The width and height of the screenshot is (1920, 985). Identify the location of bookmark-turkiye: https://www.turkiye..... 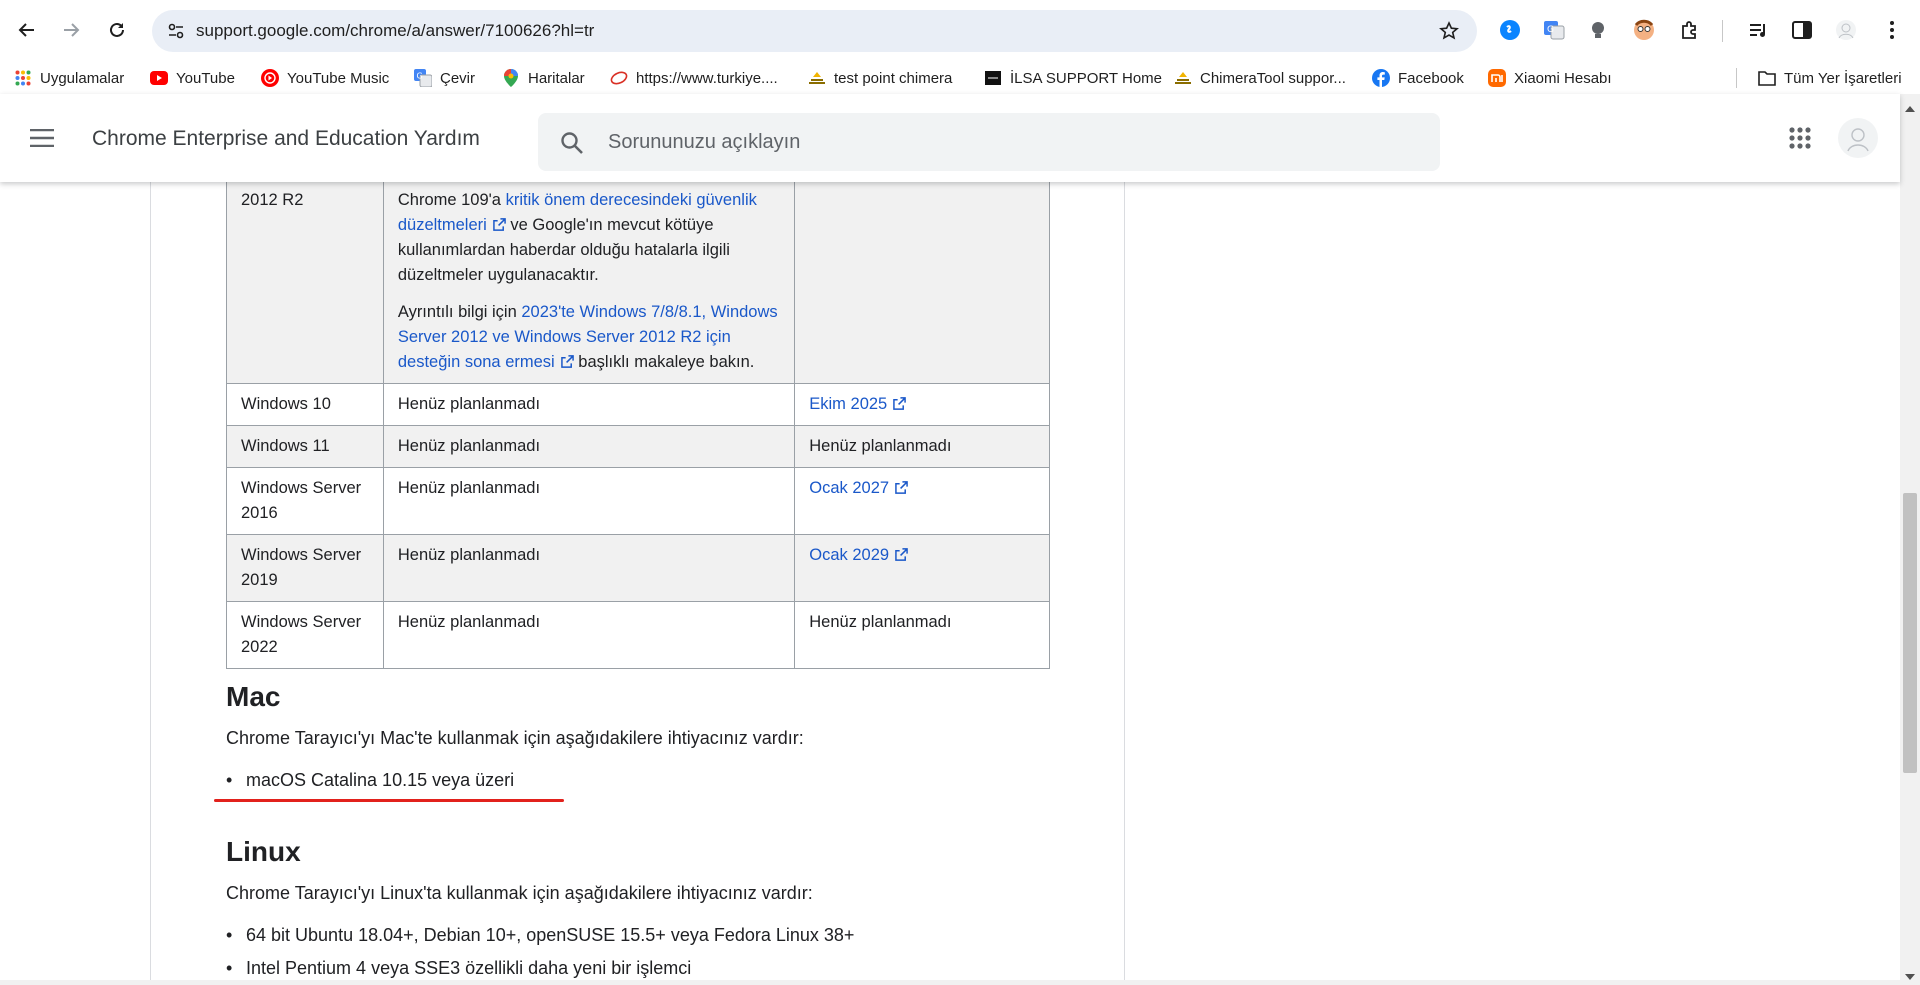
(694, 78).